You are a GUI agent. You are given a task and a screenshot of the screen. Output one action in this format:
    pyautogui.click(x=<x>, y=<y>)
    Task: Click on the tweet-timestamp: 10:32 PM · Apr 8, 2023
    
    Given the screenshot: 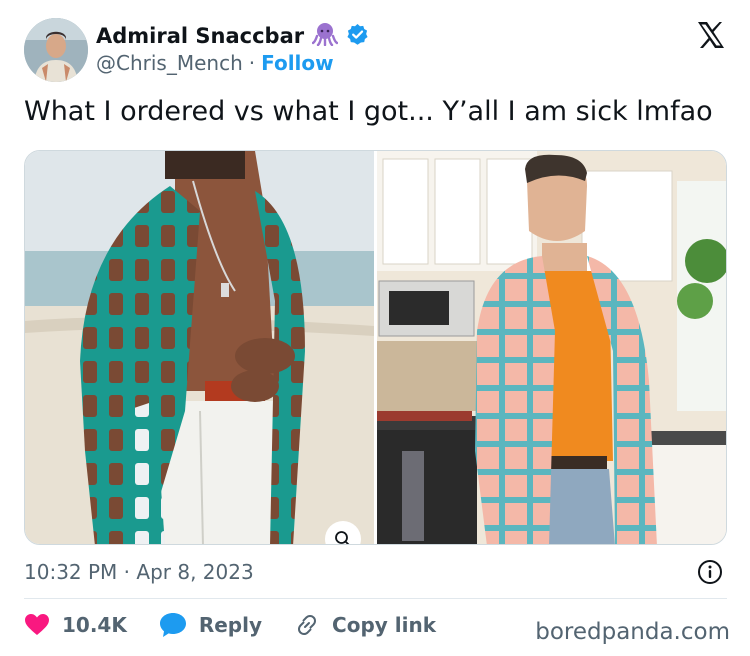 What is the action you would take?
    pyautogui.click(x=139, y=572)
    